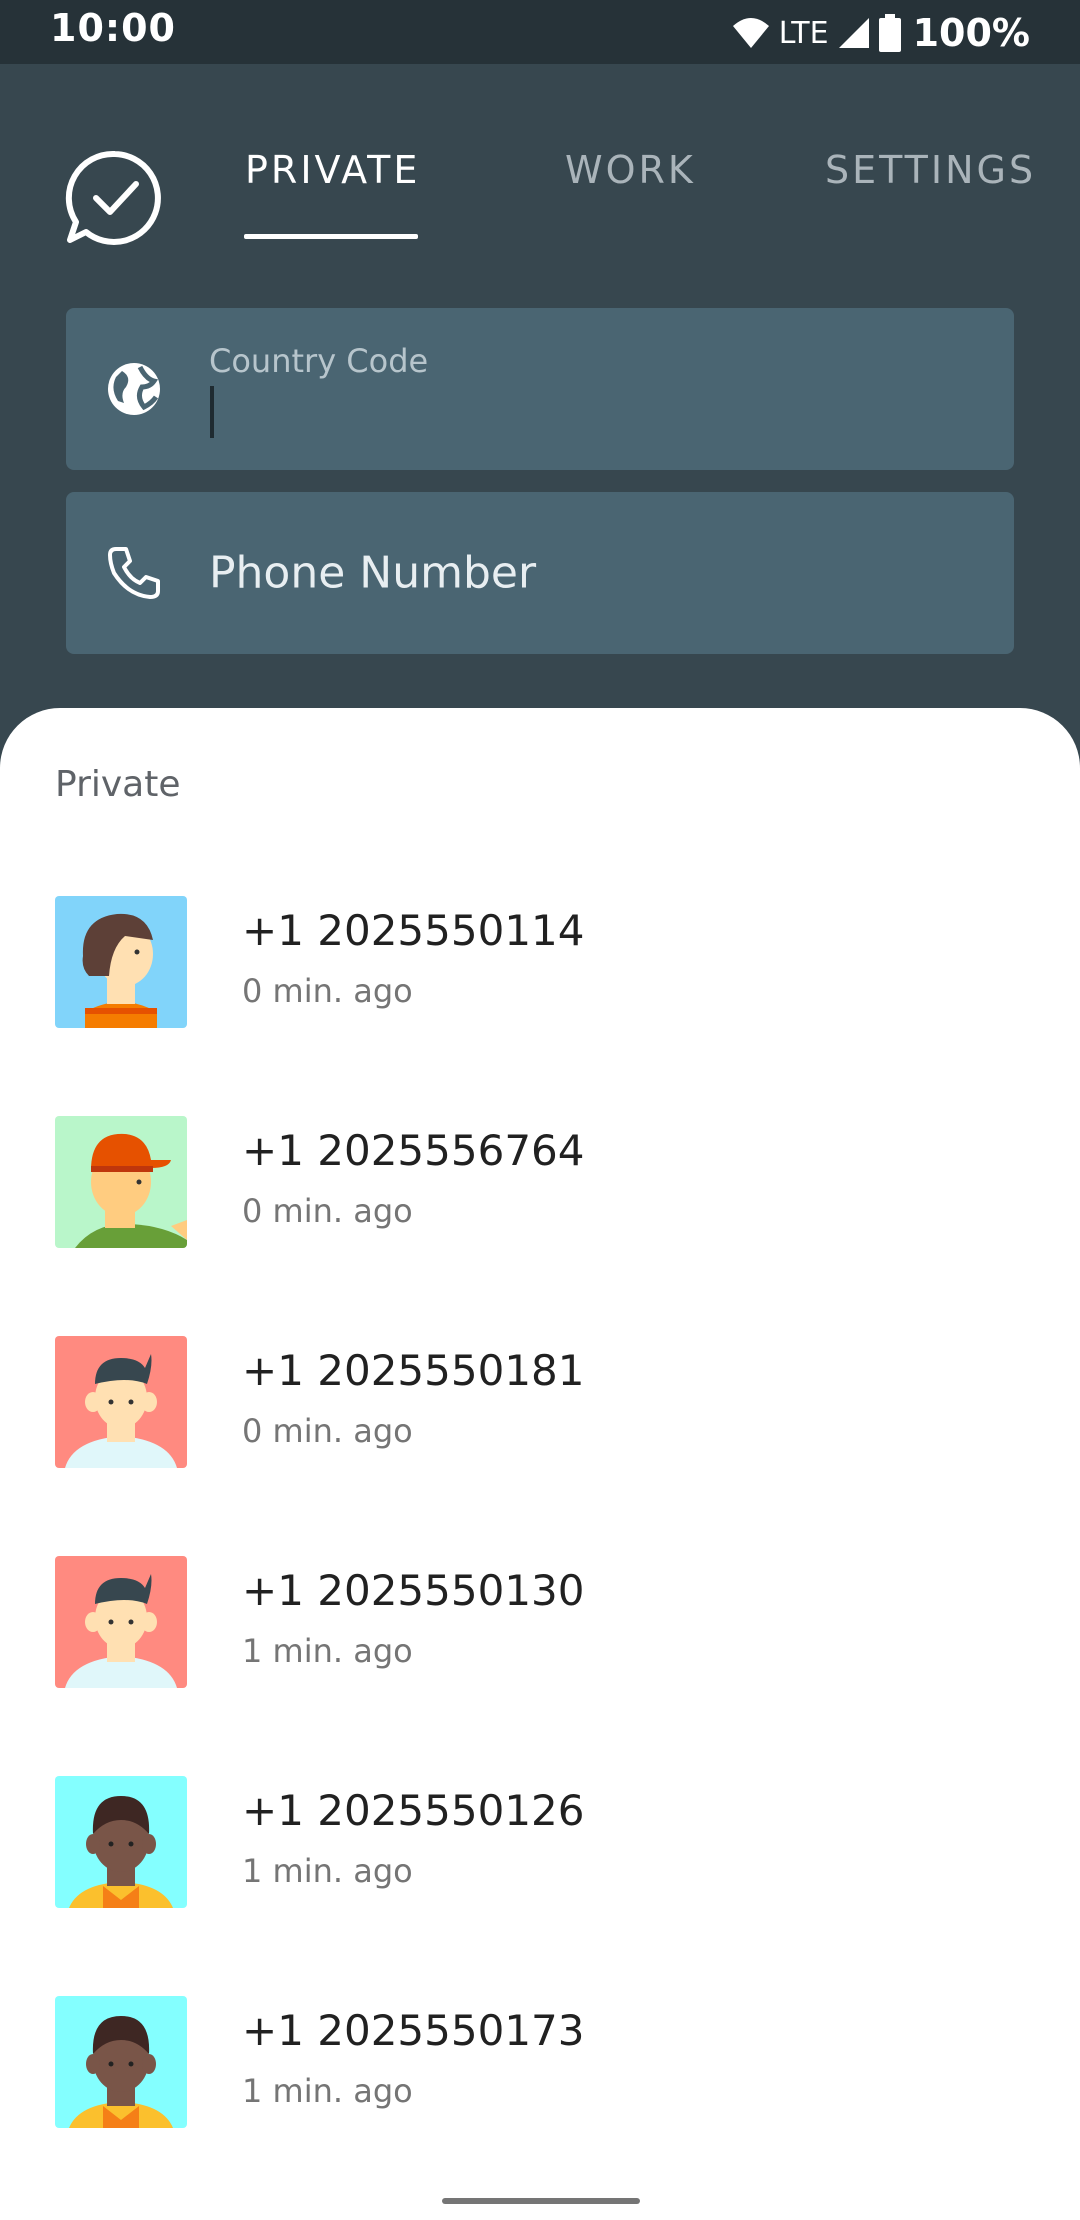  What do you see at coordinates (413, 930) in the screenshot?
I see `contact-number: +1 2025550114` at bounding box center [413, 930].